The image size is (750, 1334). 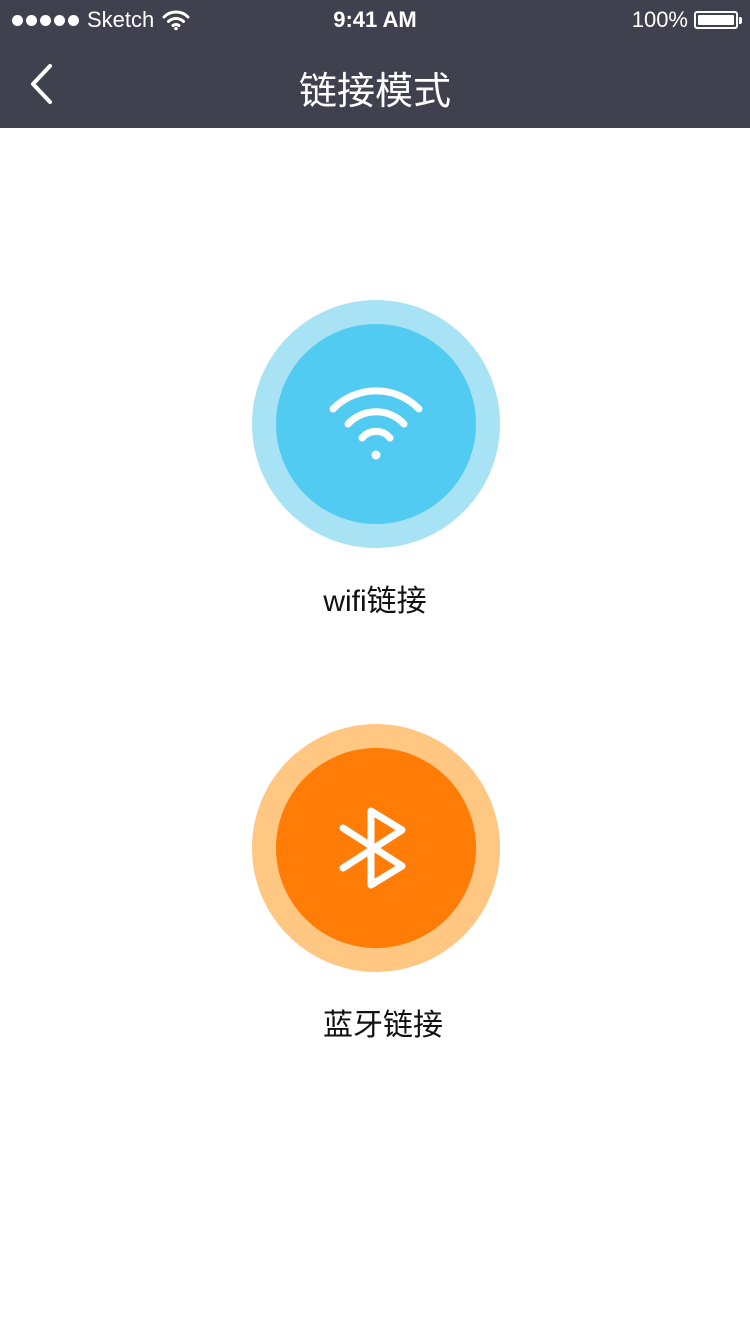 I want to click on top-bar: Sketch 9:41 AM 100% 链接模式, so click(x=375, y=64).